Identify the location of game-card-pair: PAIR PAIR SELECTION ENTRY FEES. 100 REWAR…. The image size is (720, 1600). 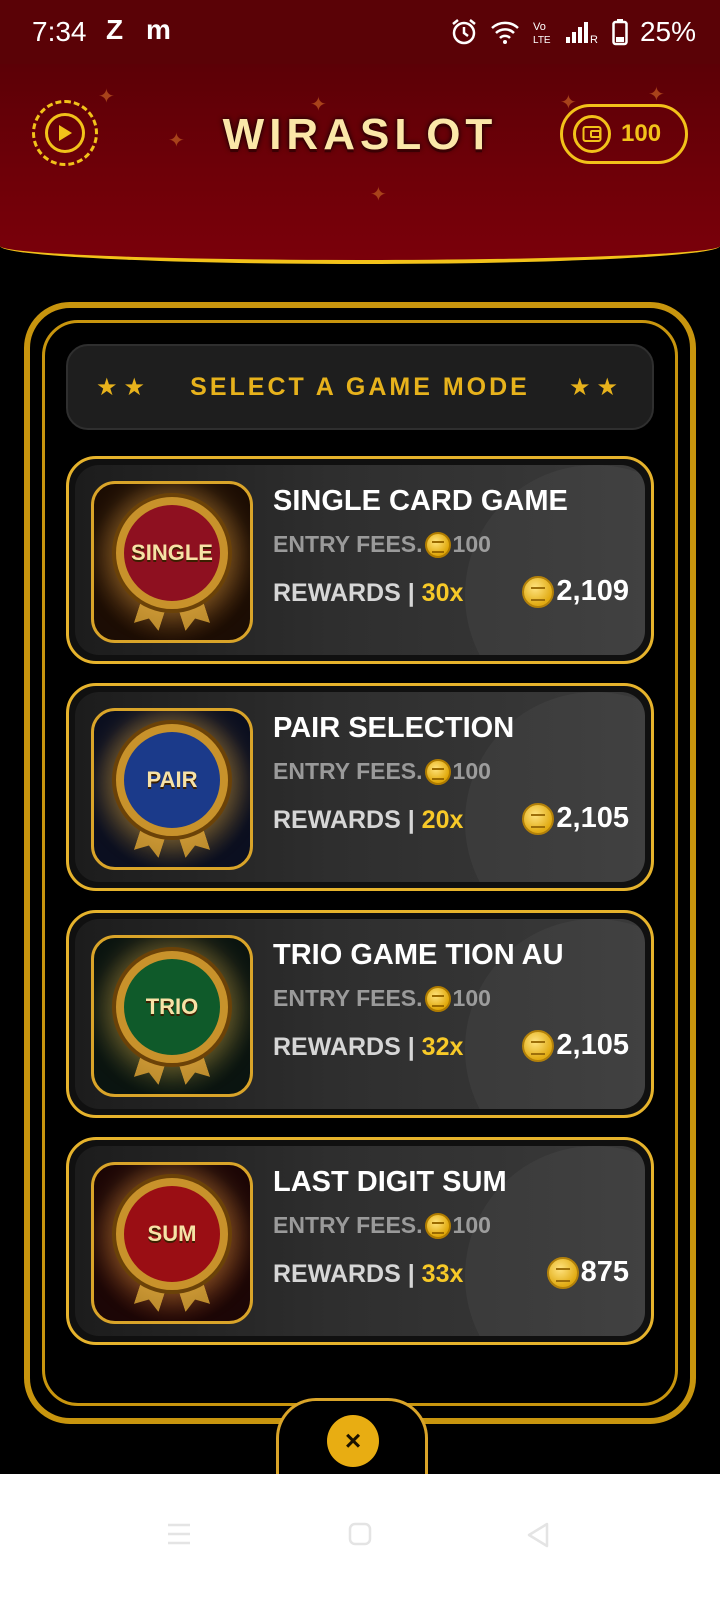
(360, 787).